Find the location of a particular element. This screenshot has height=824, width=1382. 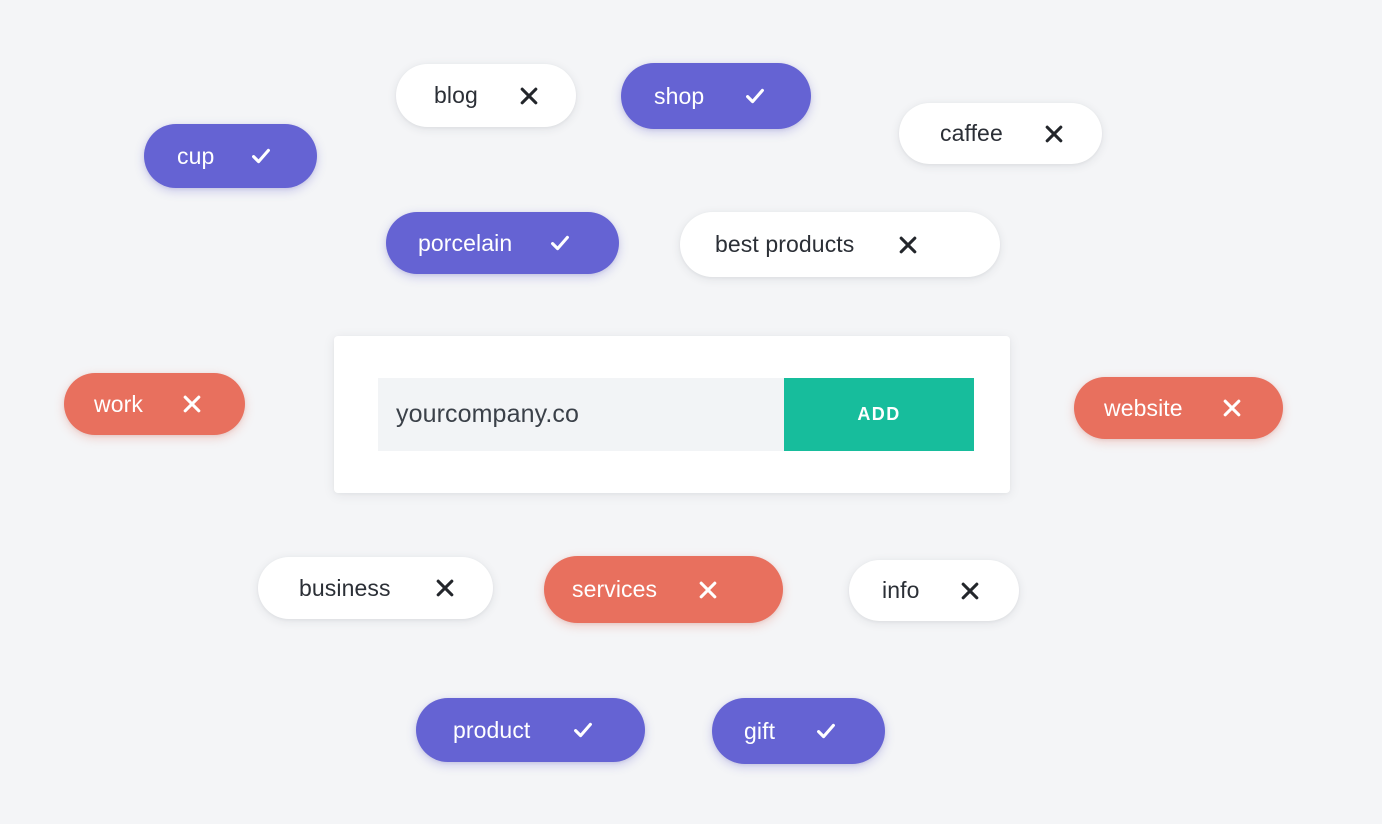

tag-pill-business: business is located at coordinates (375, 588).